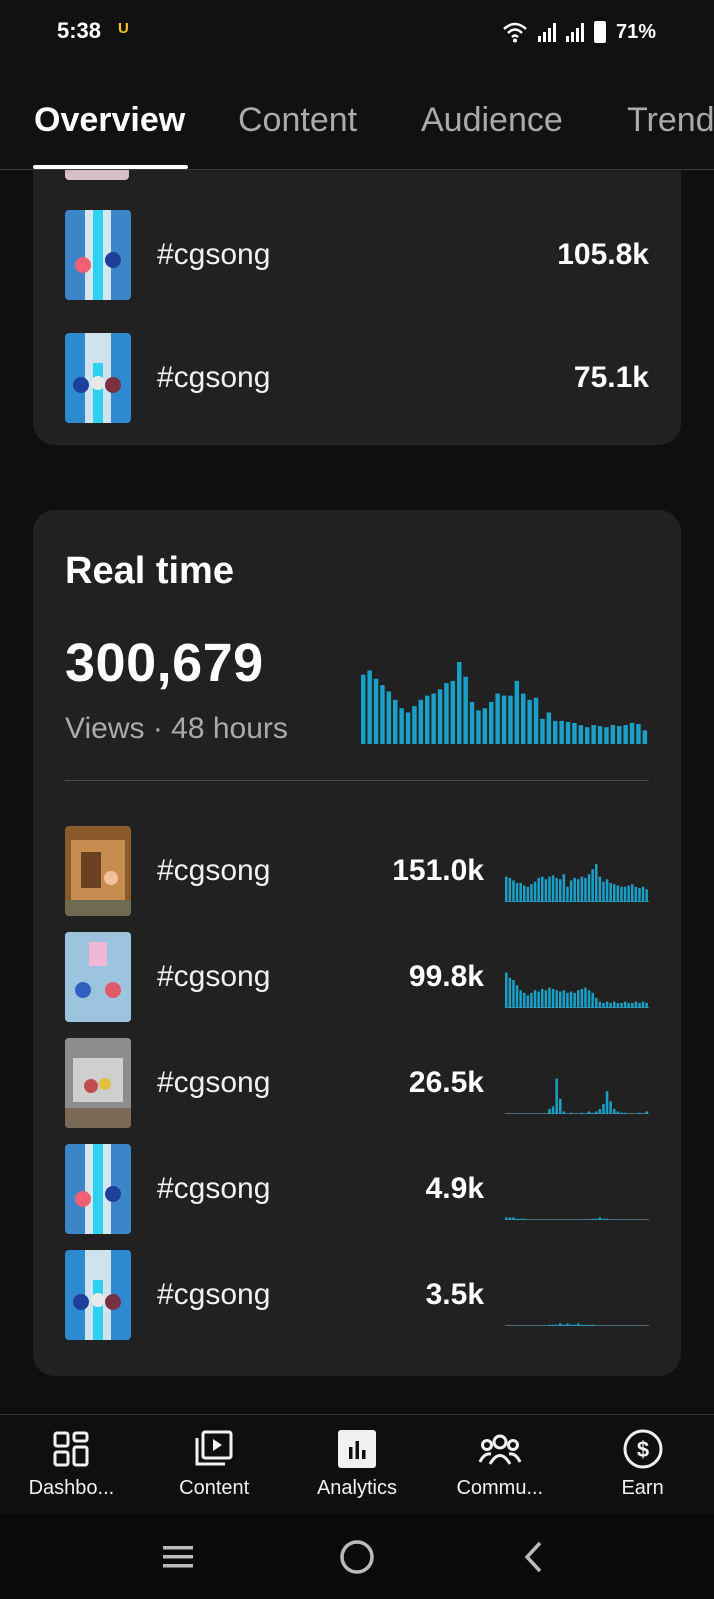  I want to click on nav-analytics: Analytics, so click(357, 1464).